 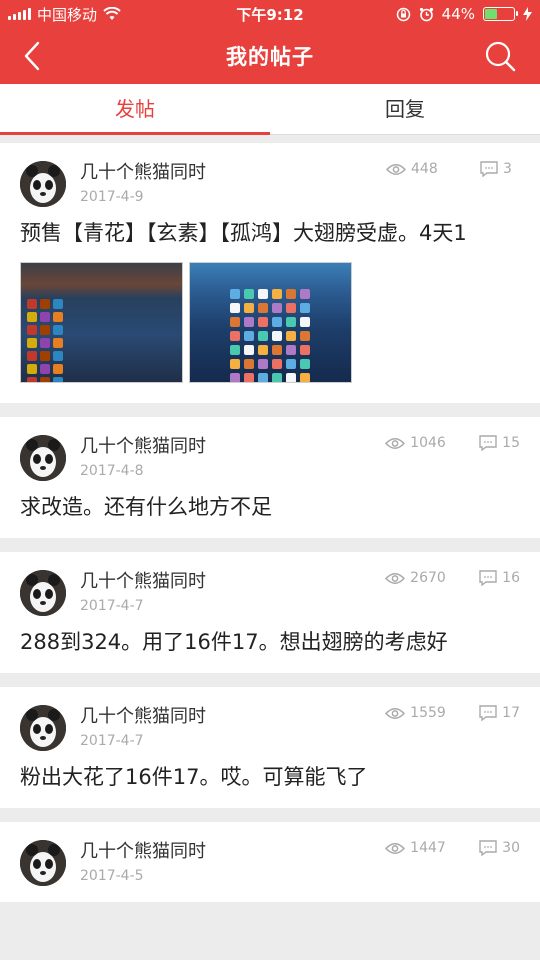 I want to click on search-button, so click(x=500, y=56).